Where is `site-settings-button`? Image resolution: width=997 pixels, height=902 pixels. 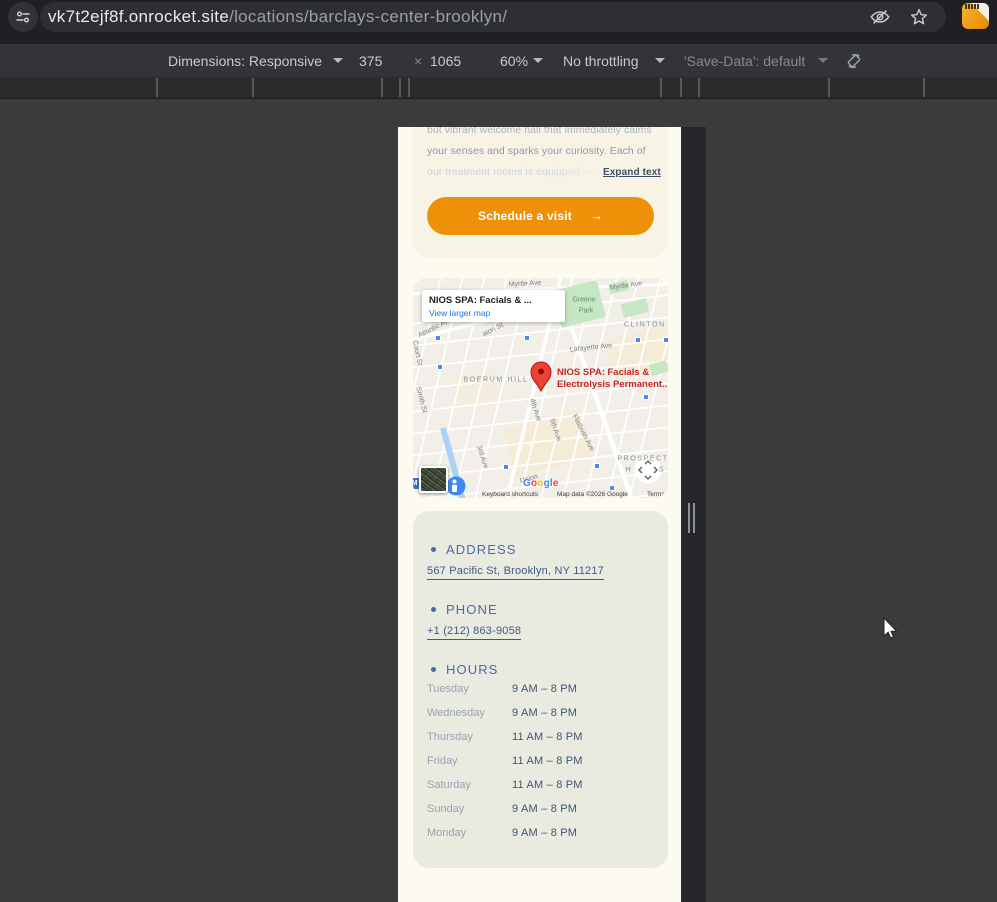
site-settings-button is located at coordinates (23, 17).